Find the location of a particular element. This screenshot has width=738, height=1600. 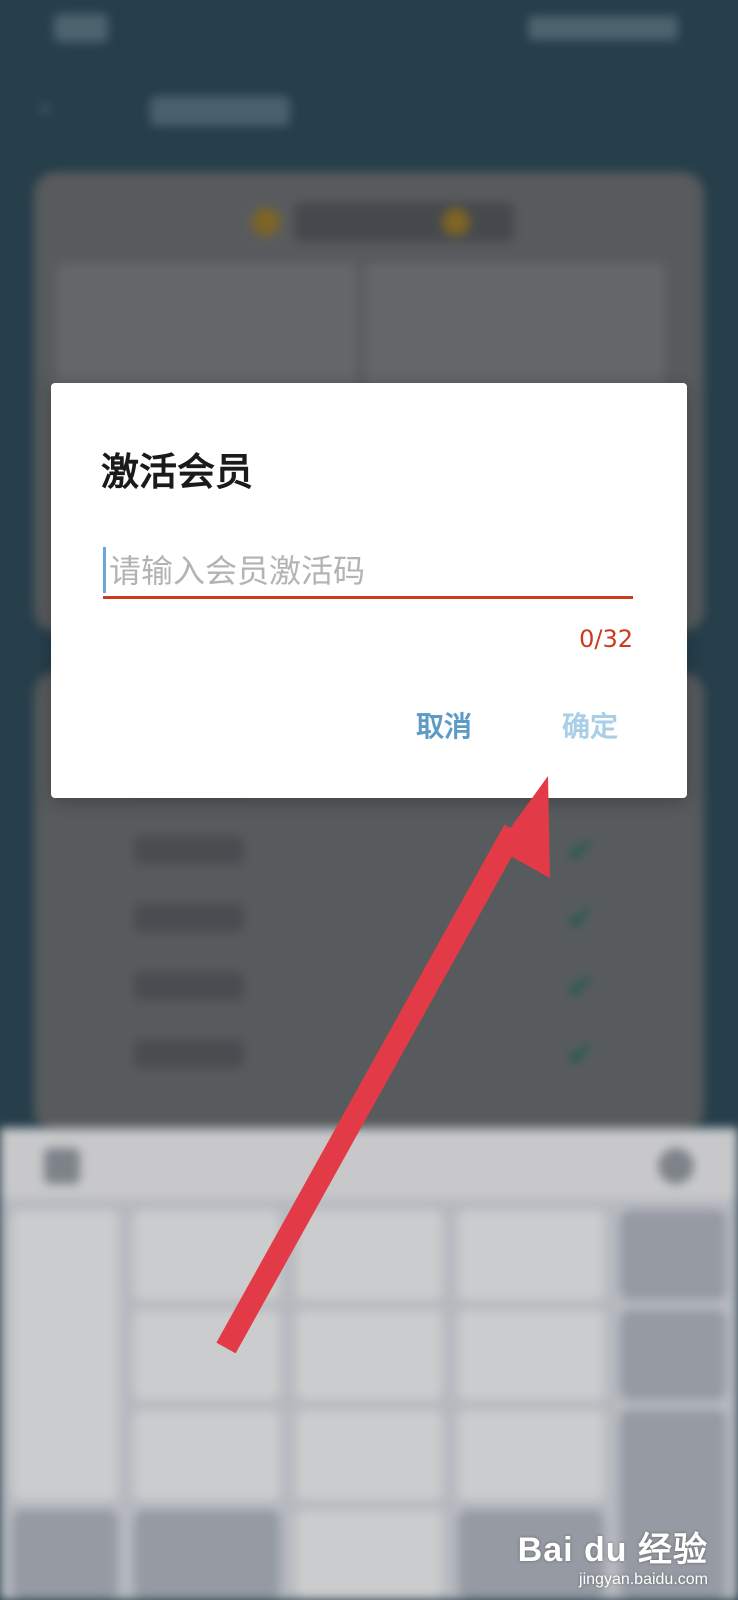

text-cursor is located at coordinates (104, 570).